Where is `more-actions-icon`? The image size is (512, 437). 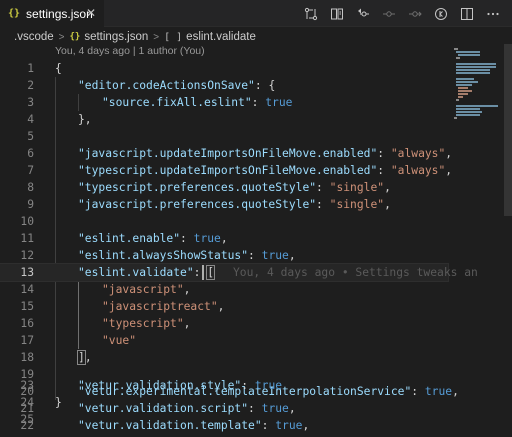
more-actions-icon is located at coordinates (493, 13).